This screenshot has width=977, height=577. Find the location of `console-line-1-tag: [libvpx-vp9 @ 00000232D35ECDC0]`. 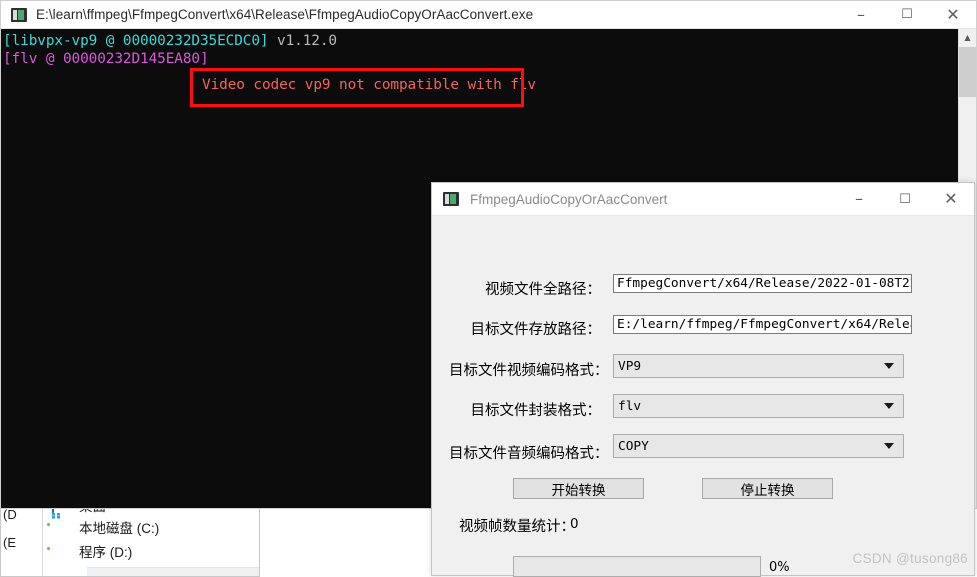

console-line-1-tag: [libvpx-vp9 @ 00000232D35ECDC0] is located at coordinates (136, 41).